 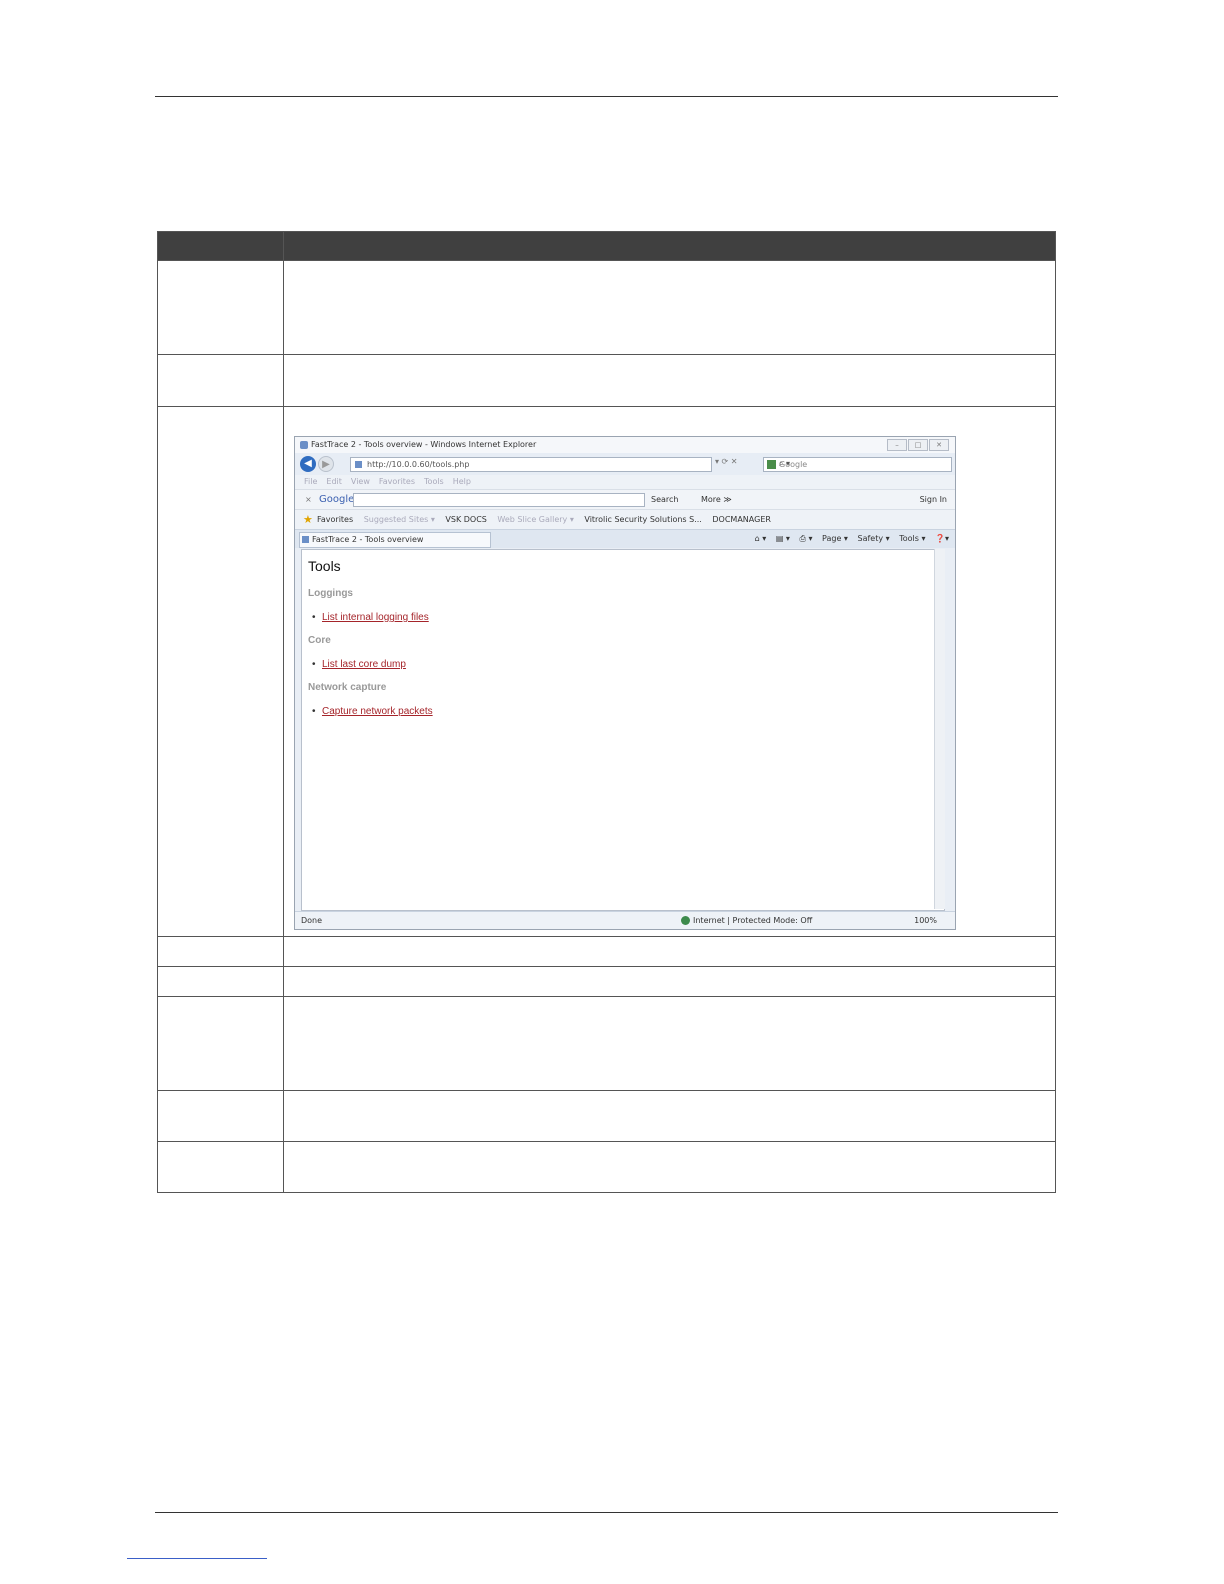 I want to click on search-box: Google ⌕ ▾, so click(x=857, y=464).